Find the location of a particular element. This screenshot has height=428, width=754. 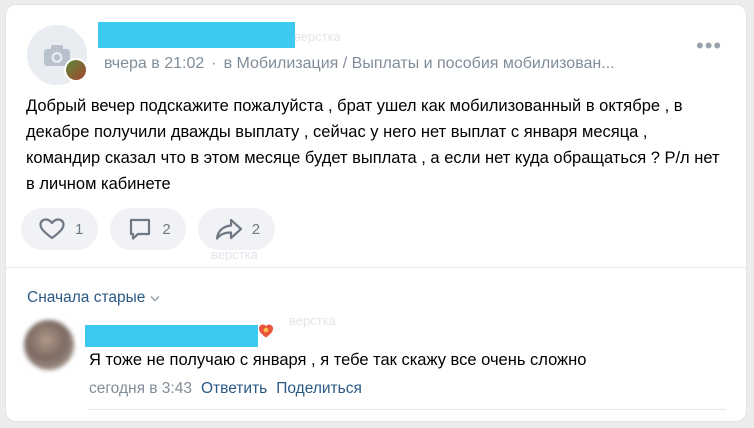

share-comment-link: Поделиться is located at coordinates (319, 388).